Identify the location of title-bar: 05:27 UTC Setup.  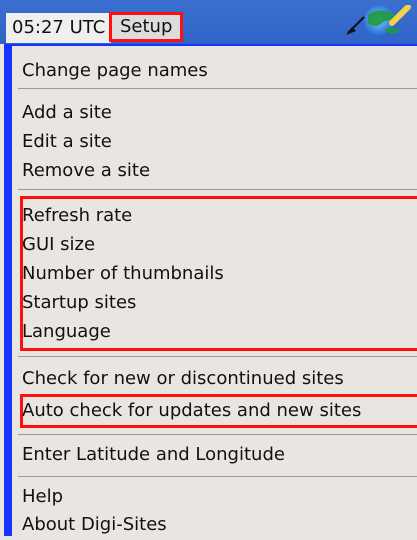
(208, 22).